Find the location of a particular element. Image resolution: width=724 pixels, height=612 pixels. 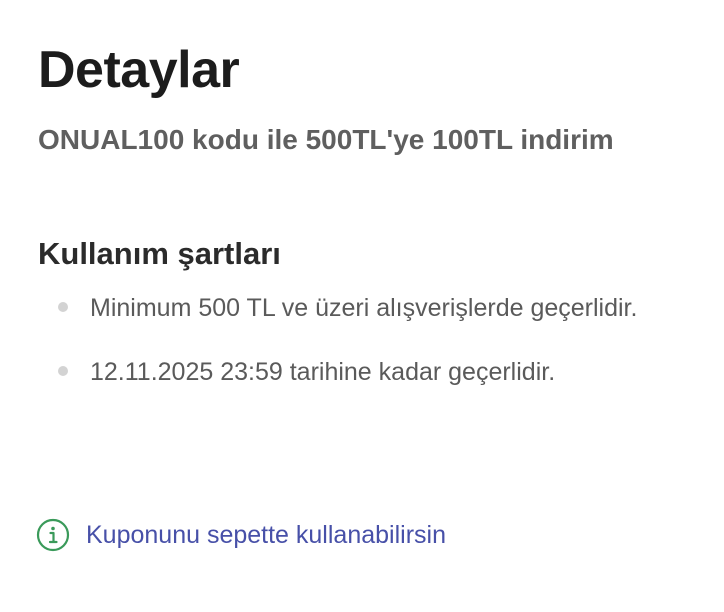

use-in-cart-info: Kuponunu sepette kullanabilirsin is located at coordinates (241, 535).